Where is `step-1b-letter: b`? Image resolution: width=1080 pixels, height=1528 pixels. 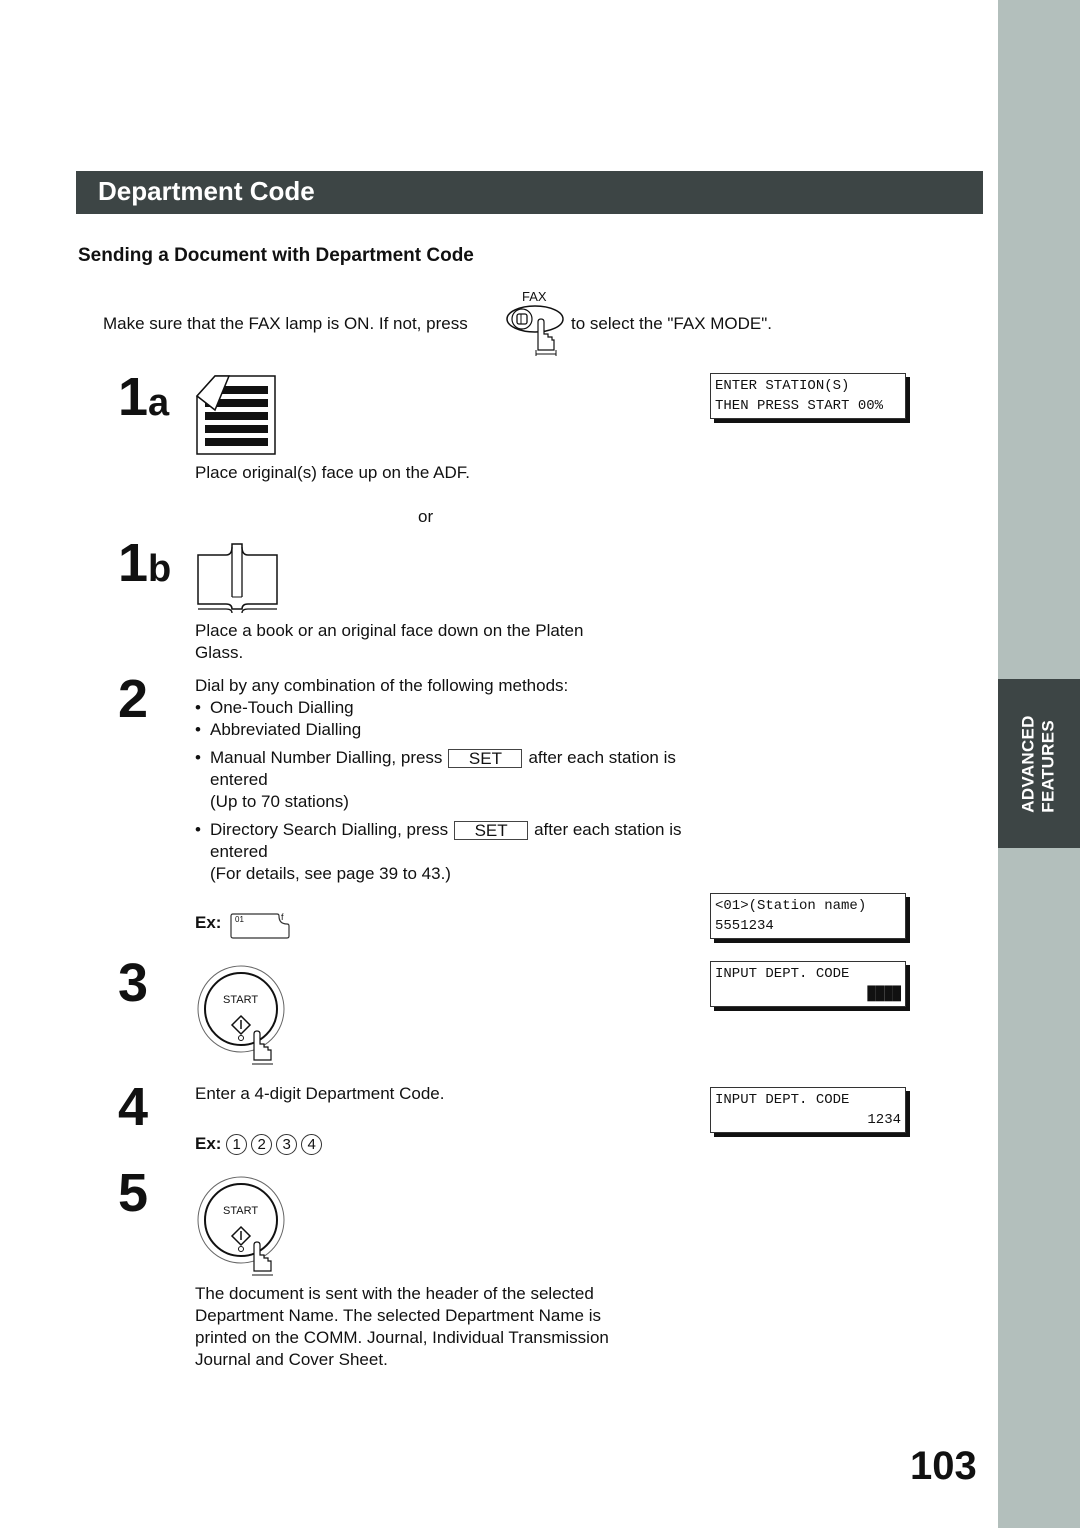
step-1b-letter: b is located at coordinates (160, 569).